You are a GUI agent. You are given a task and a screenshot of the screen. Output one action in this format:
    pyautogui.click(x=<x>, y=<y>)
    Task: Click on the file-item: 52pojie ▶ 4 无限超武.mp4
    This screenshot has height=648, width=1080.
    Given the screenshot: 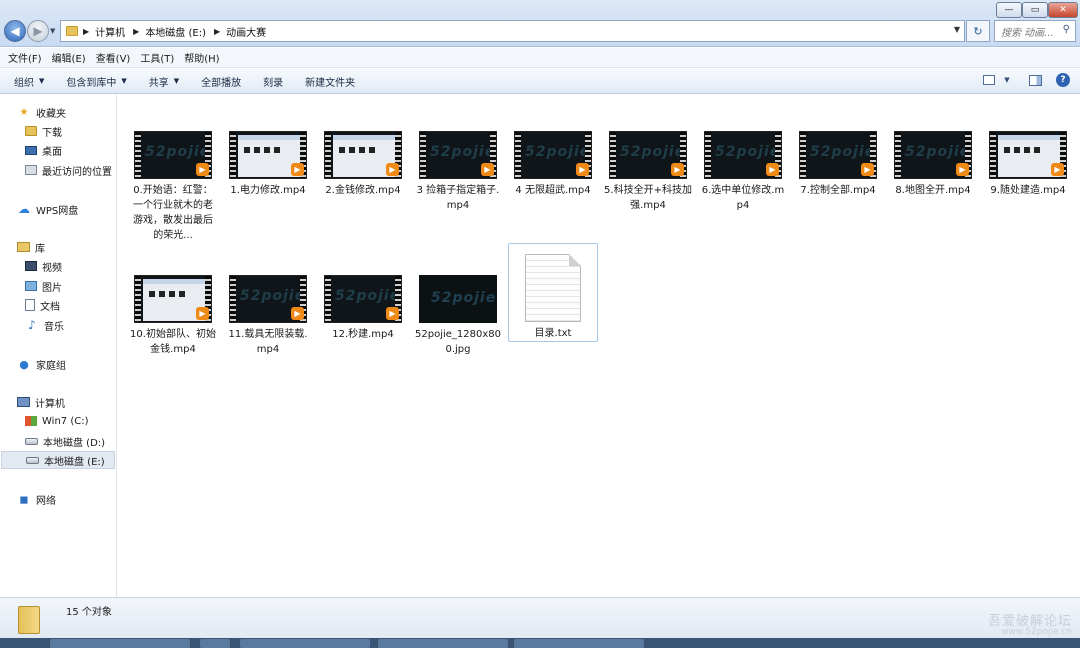 What is the action you would take?
    pyautogui.click(x=553, y=164)
    